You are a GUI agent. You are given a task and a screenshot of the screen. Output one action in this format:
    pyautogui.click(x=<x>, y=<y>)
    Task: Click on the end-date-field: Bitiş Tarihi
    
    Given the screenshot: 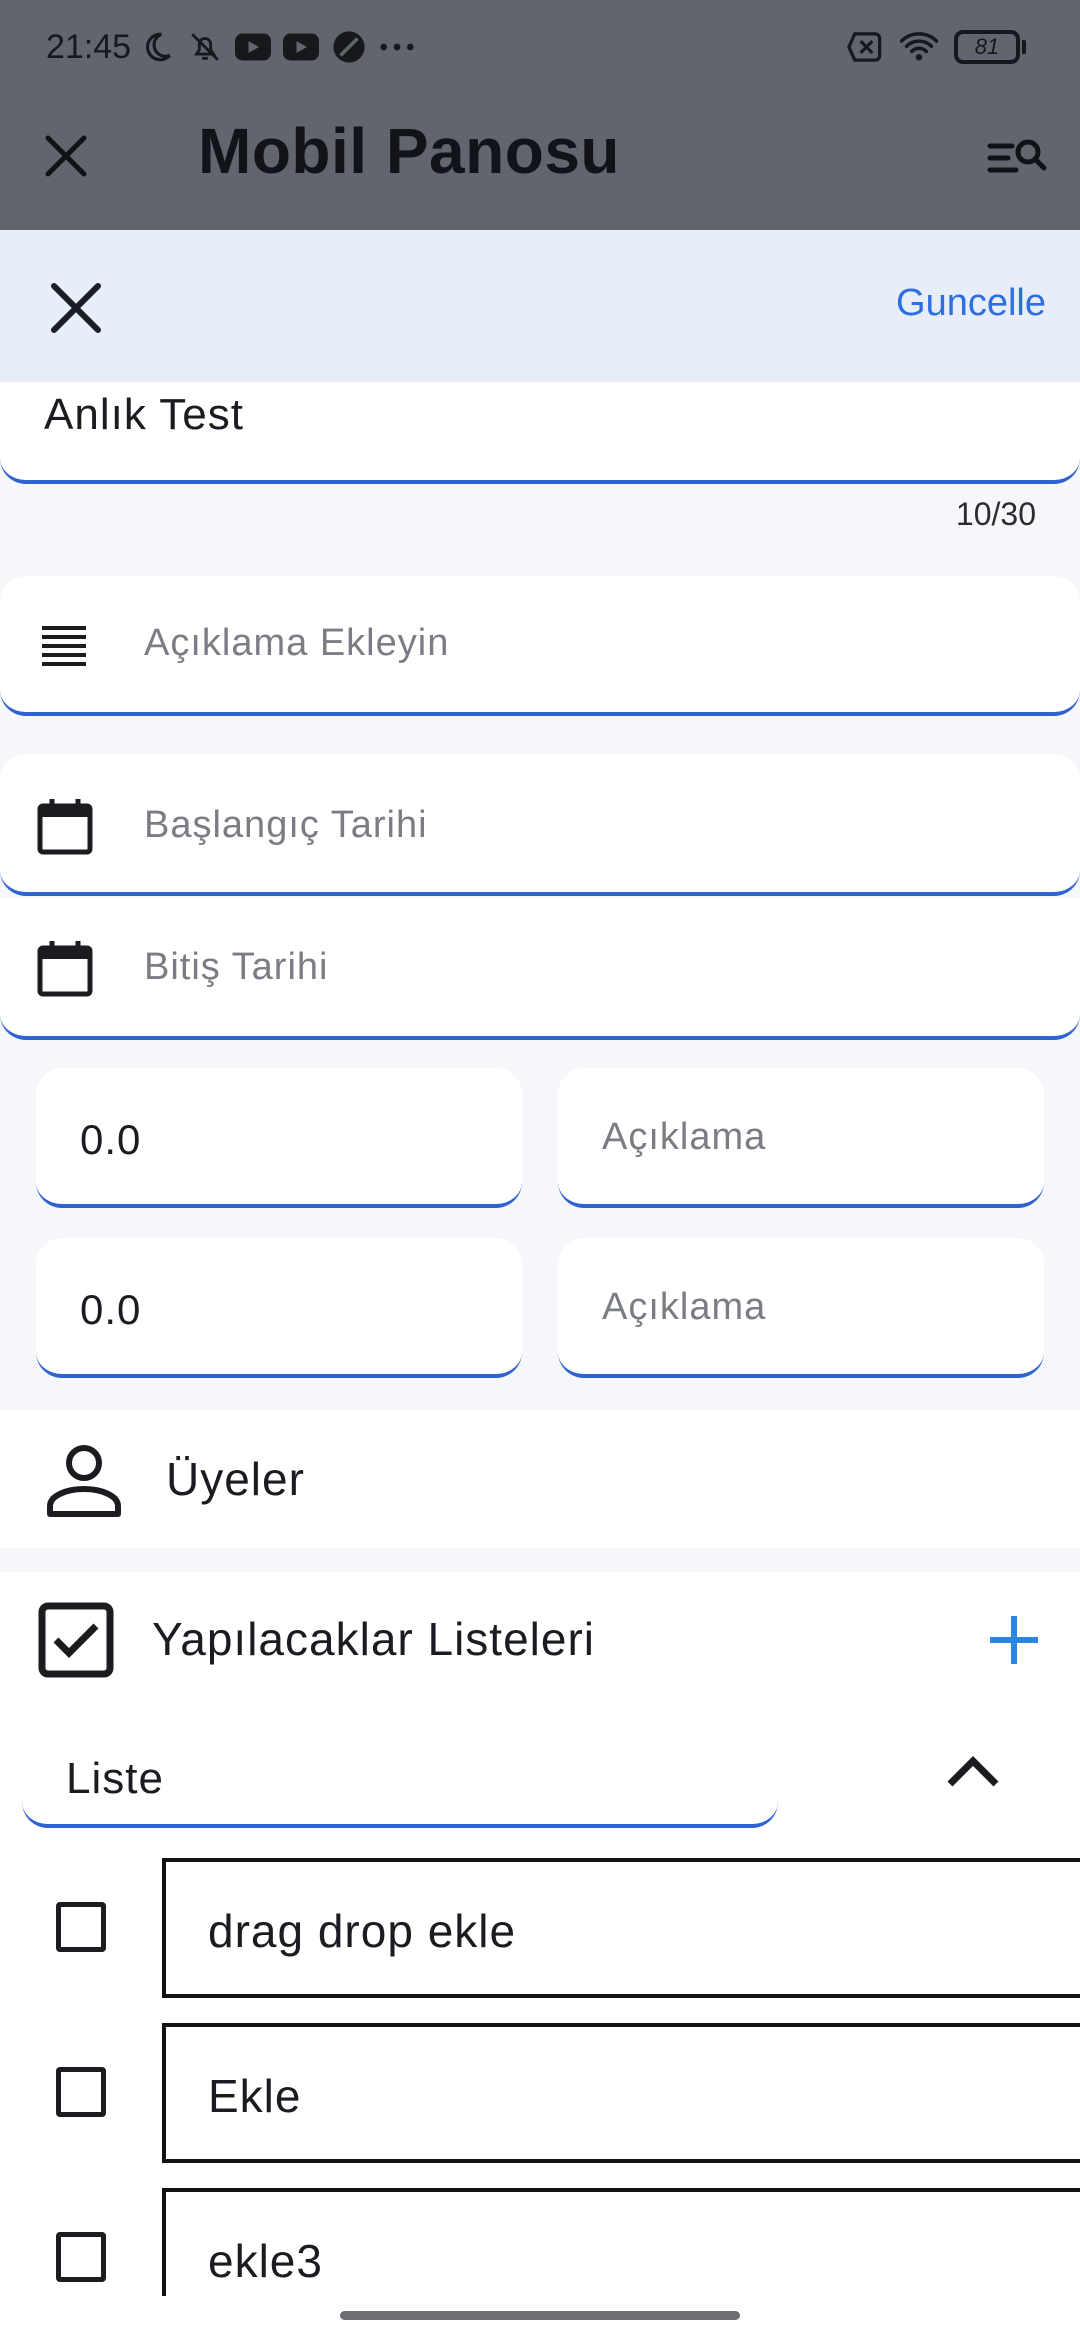 What is the action you would take?
    pyautogui.click(x=540, y=969)
    